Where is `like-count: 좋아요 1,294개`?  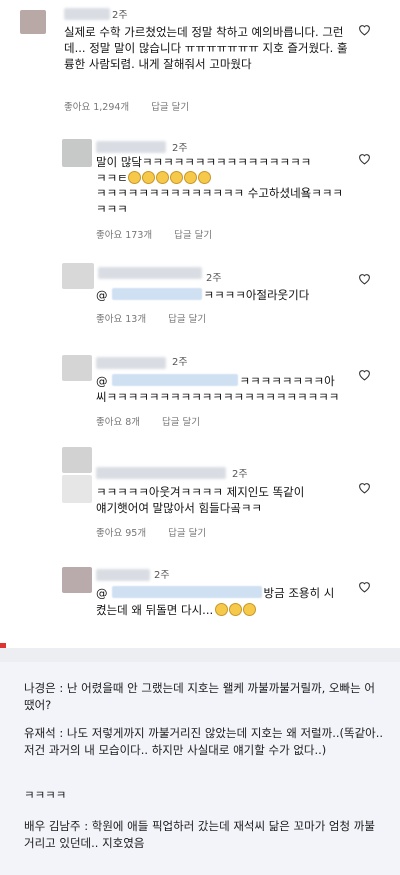
like-count: 좋아요 1,294개 is located at coordinates (96, 107).